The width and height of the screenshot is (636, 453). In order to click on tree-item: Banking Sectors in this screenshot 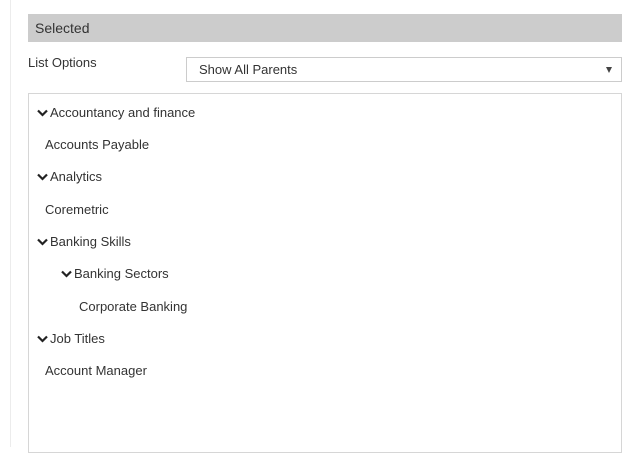, I will do `click(115, 274)`.